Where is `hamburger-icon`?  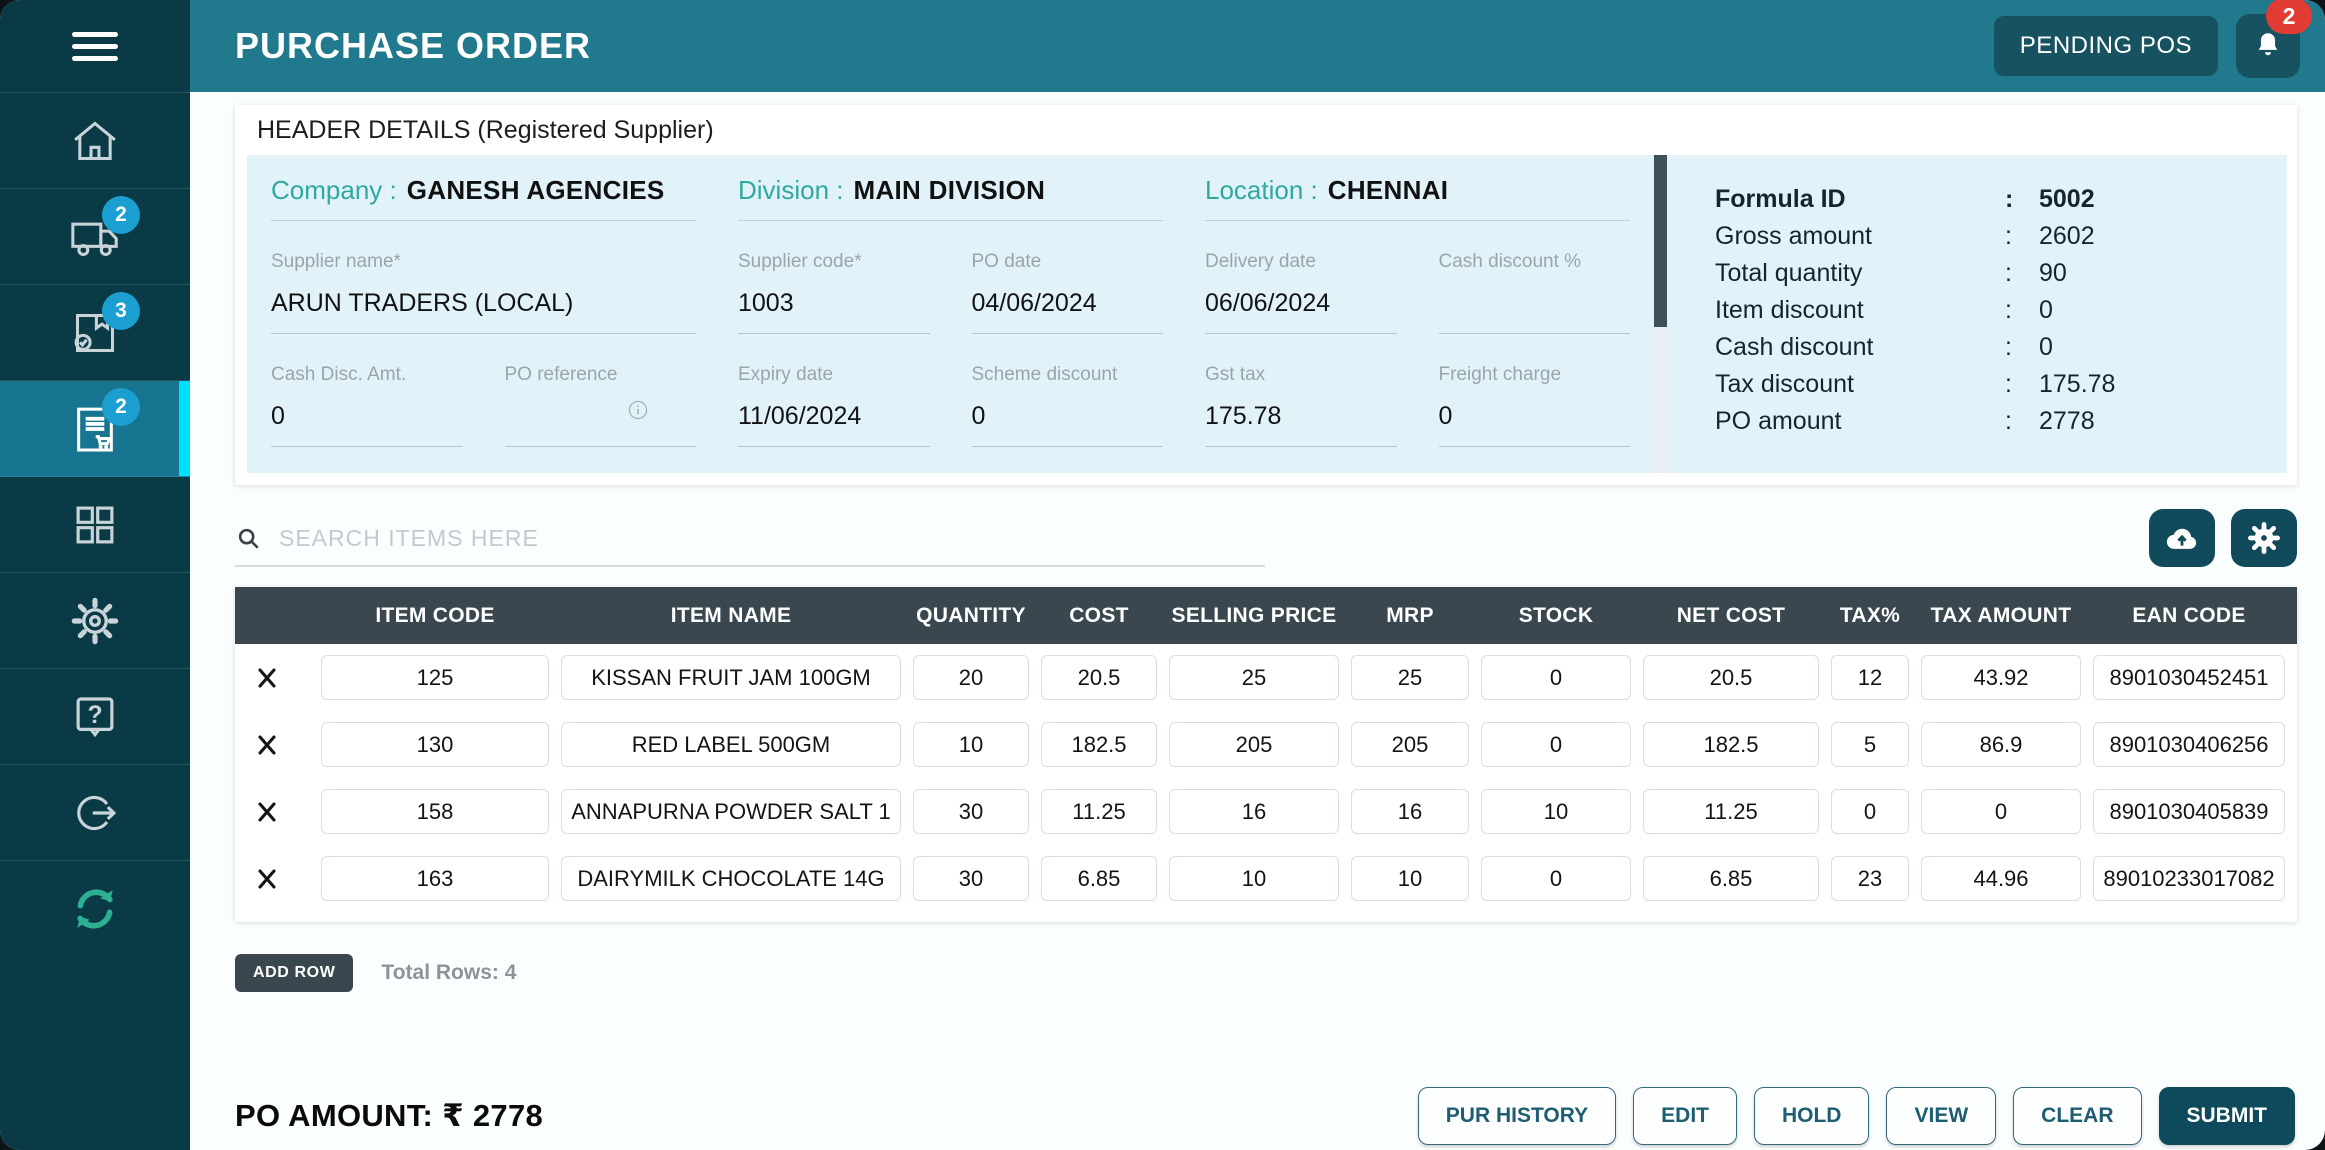
hamburger-icon is located at coordinates (95, 46).